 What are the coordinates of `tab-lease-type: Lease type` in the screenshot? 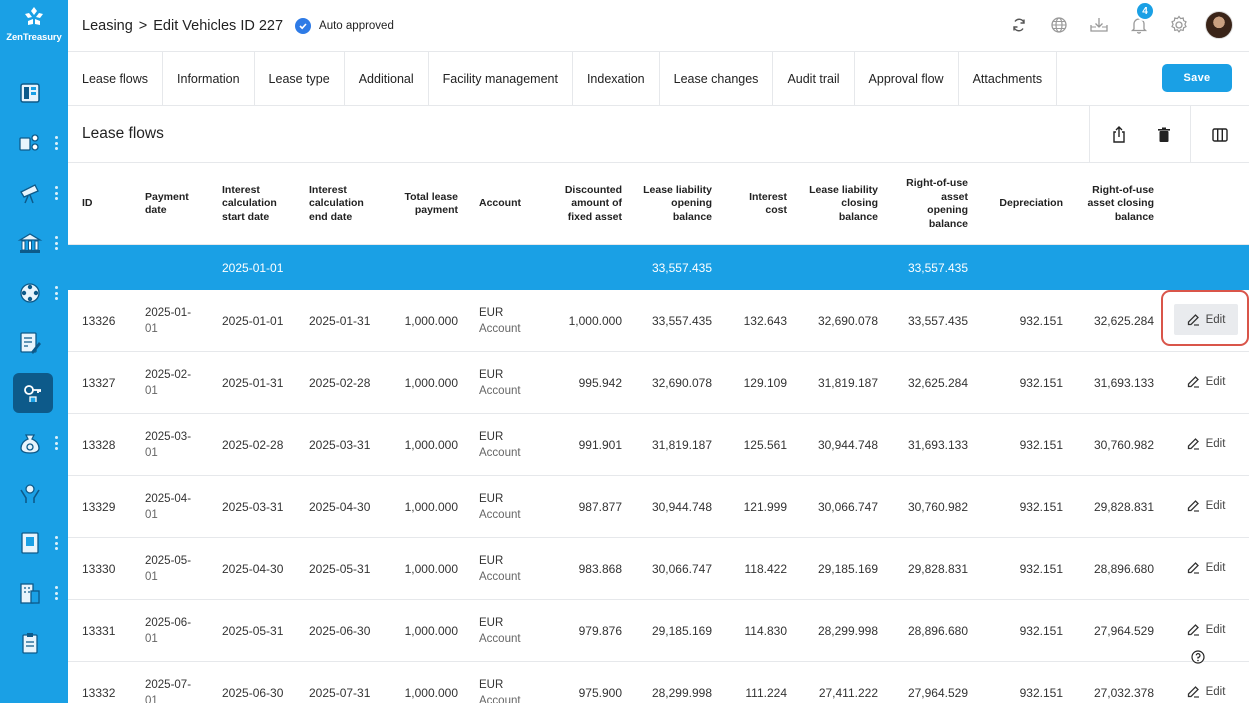 It's located at (300, 78).